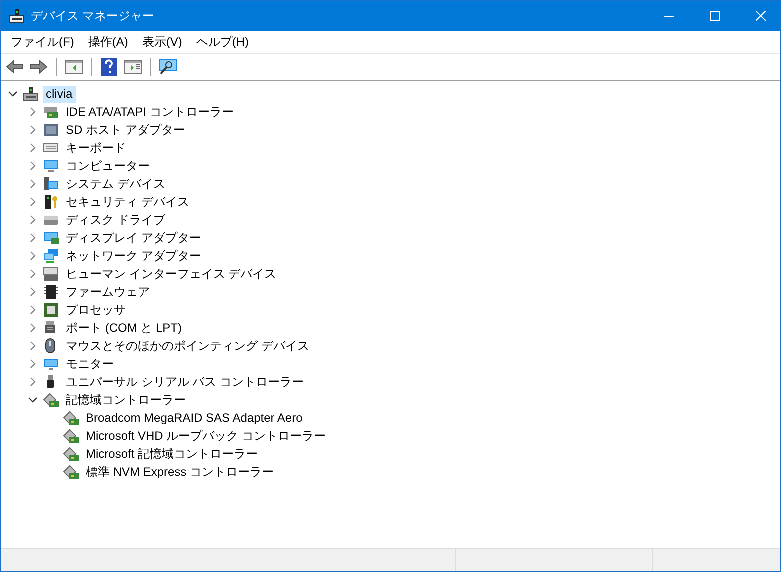 Image resolution: width=781 pixels, height=572 pixels. Describe the element at coordinates (180, 472) in the screenshot. I see `tree-item: 標準 NVM Express コントローラー` at that location.